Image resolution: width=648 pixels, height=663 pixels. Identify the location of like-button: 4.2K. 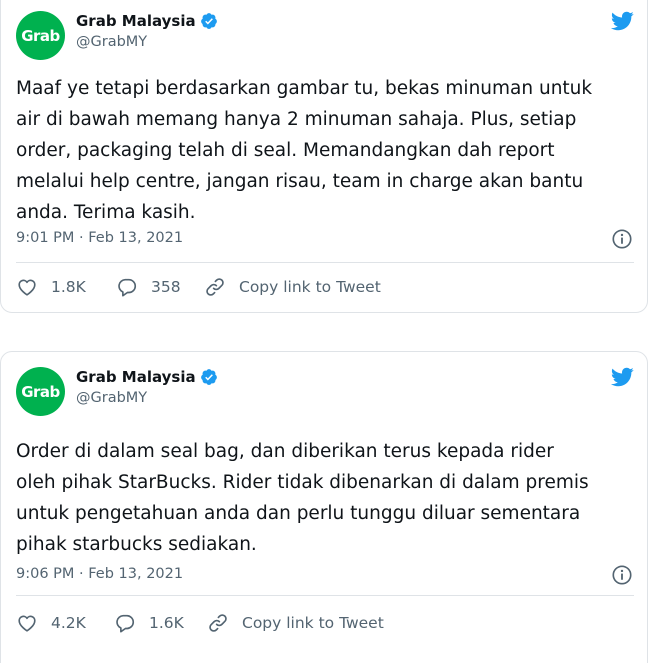
(65, 623).